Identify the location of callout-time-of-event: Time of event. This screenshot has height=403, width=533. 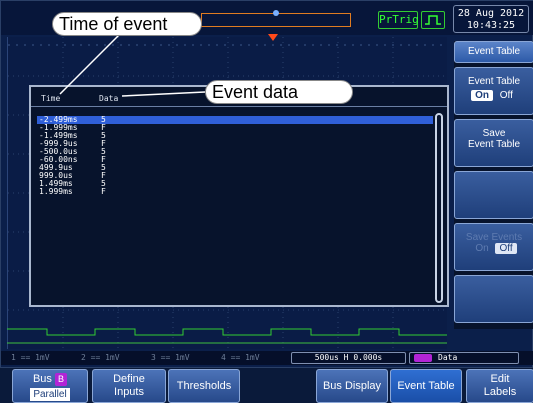
(127, 24).